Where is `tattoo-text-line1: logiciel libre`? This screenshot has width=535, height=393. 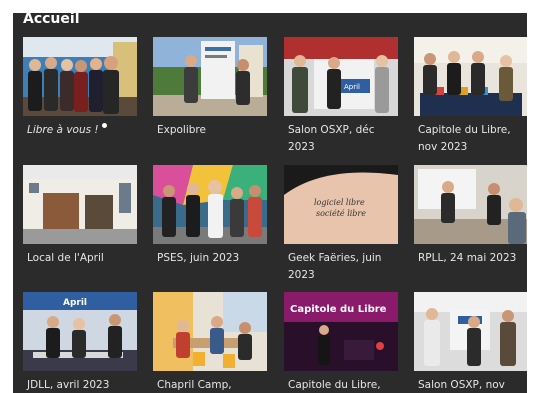 tattoo-text-line1: logiciel libre is located at coordinates (339, 202).